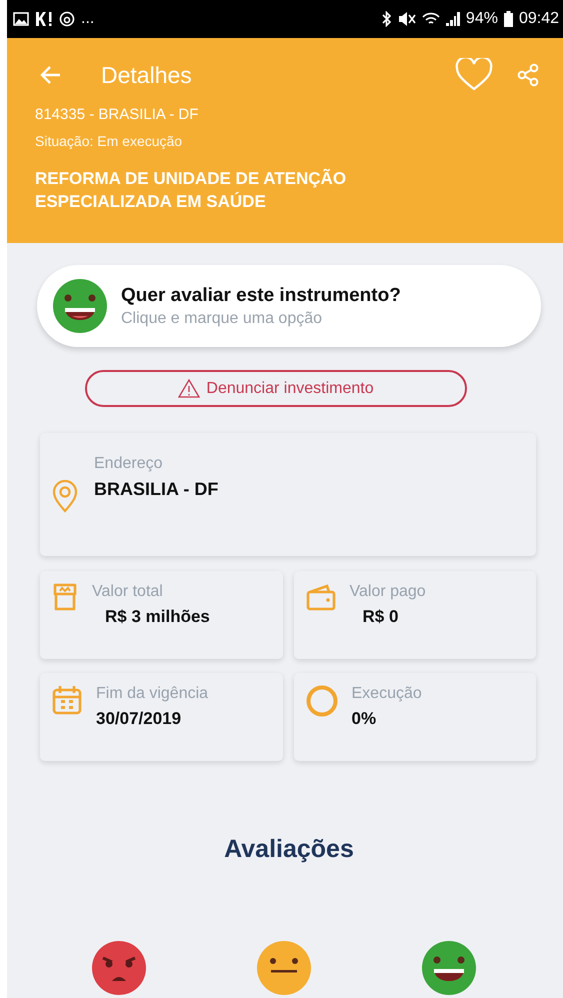  Describe the element at coordinates (276, 388) in the screenshot. I see `report-button: Denunciar investimento` at that location.